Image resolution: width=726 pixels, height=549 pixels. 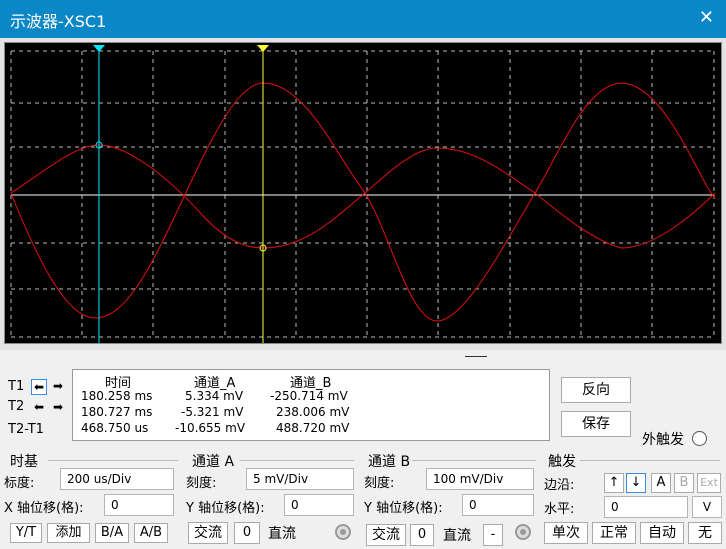 What do you see at coordinates (58, 408) in the screenshot?
I see `t2-right-arrow-icon: ➡` at bounding box center [58, 408].